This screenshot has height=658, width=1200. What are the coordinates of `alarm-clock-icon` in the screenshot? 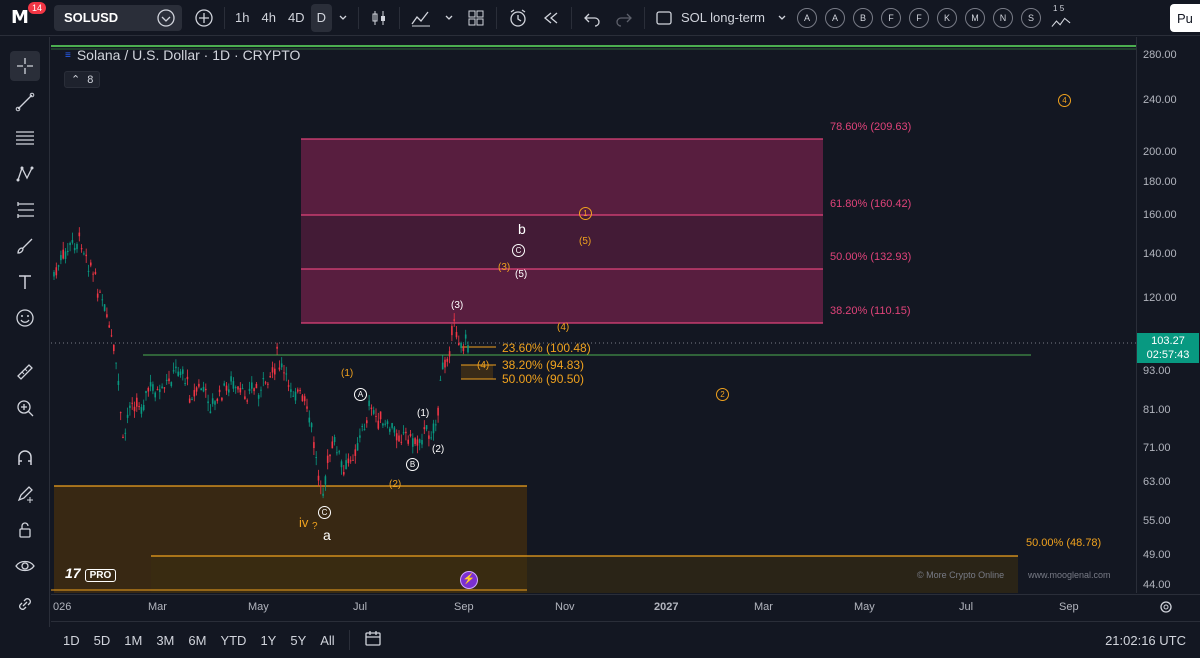 It's located at (518, 17).